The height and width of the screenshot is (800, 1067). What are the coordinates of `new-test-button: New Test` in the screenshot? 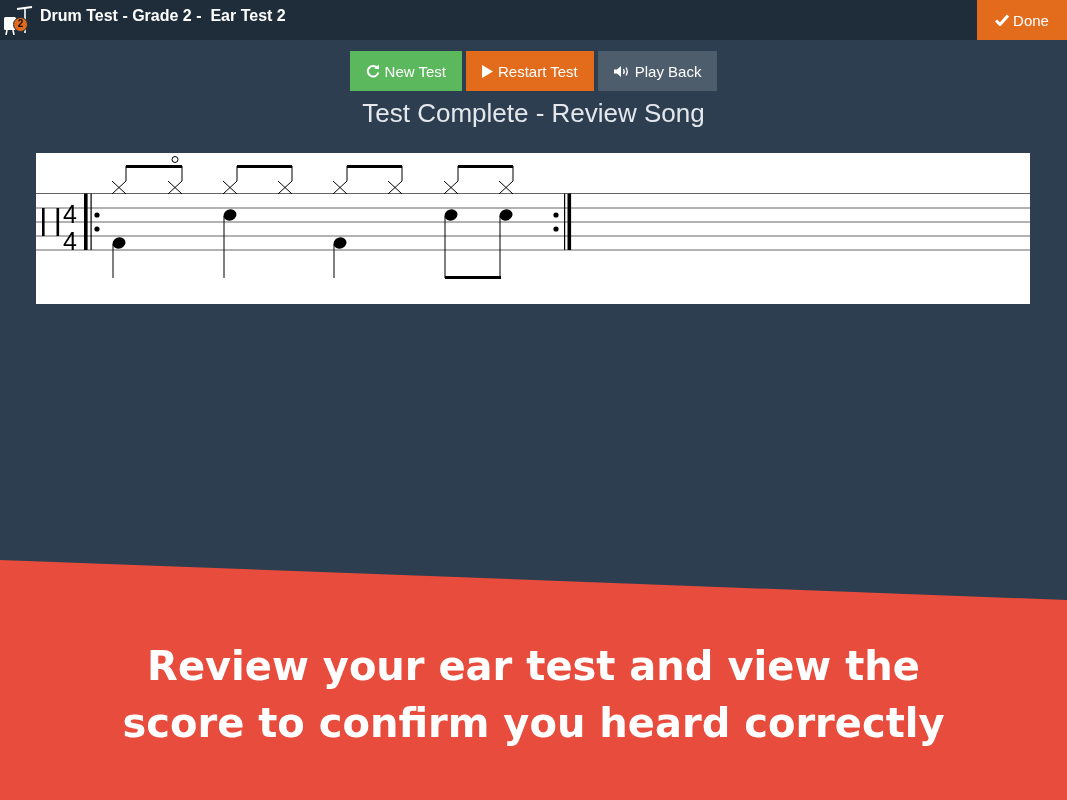 It's located at (405, 71).